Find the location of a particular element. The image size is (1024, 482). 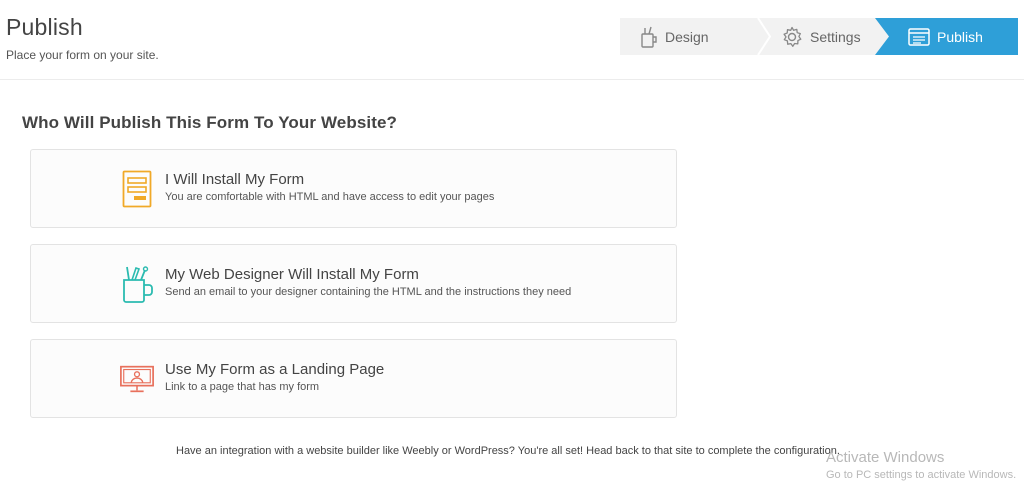

wizard-step-publish-label: Publish is located at coordinates (960, 36).